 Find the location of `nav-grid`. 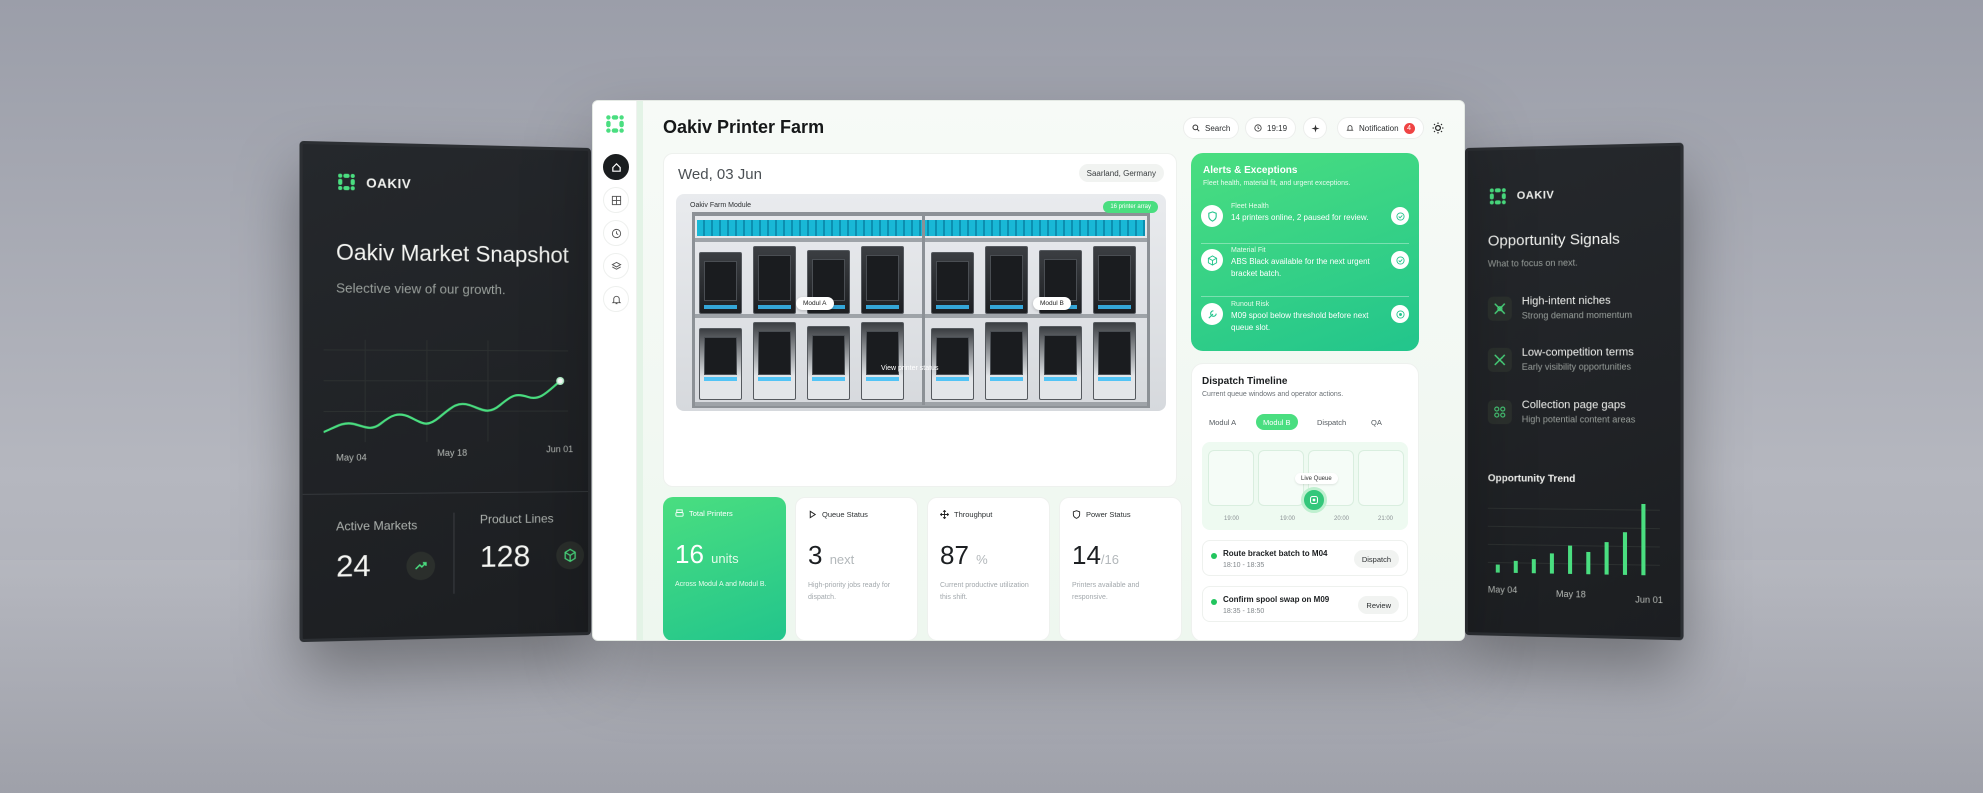

nav-grid is located at coordinates (616, 200).